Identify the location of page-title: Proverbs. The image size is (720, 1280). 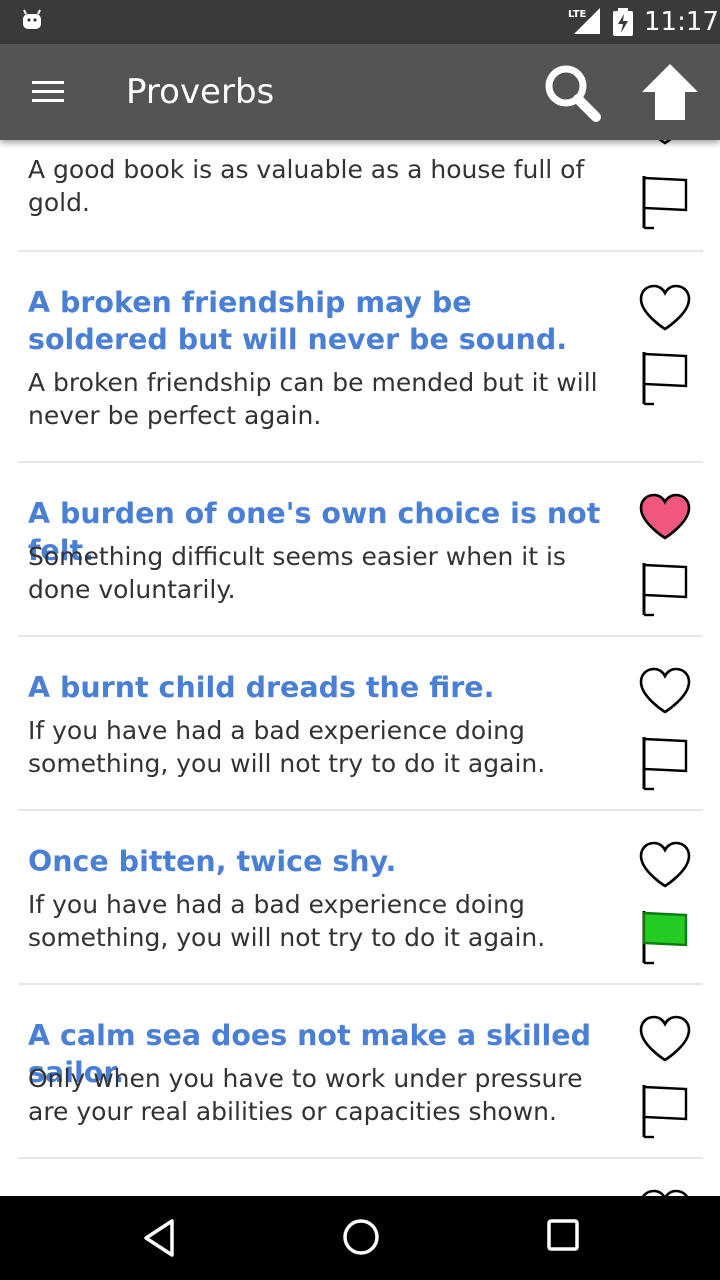
(200, 92).